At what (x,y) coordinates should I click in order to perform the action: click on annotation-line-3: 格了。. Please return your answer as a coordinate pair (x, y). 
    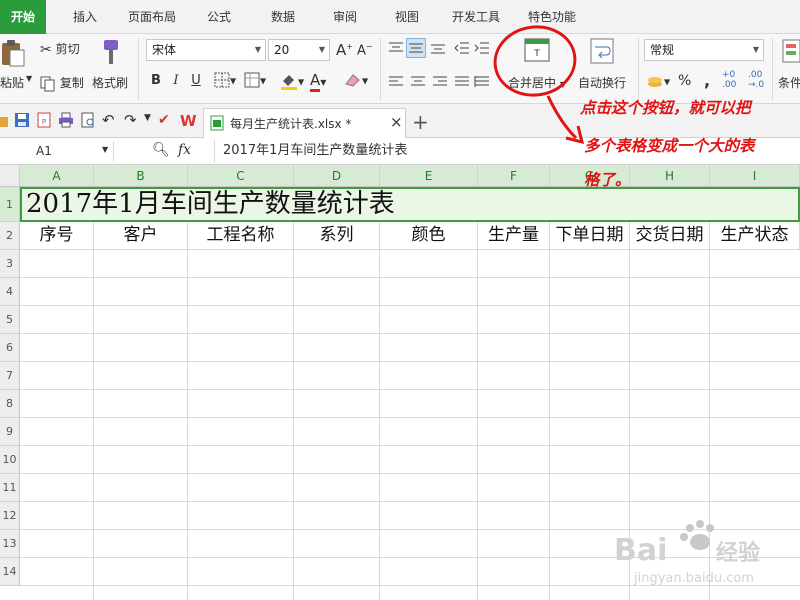
    Looking at the image, I should click on (607, 179).